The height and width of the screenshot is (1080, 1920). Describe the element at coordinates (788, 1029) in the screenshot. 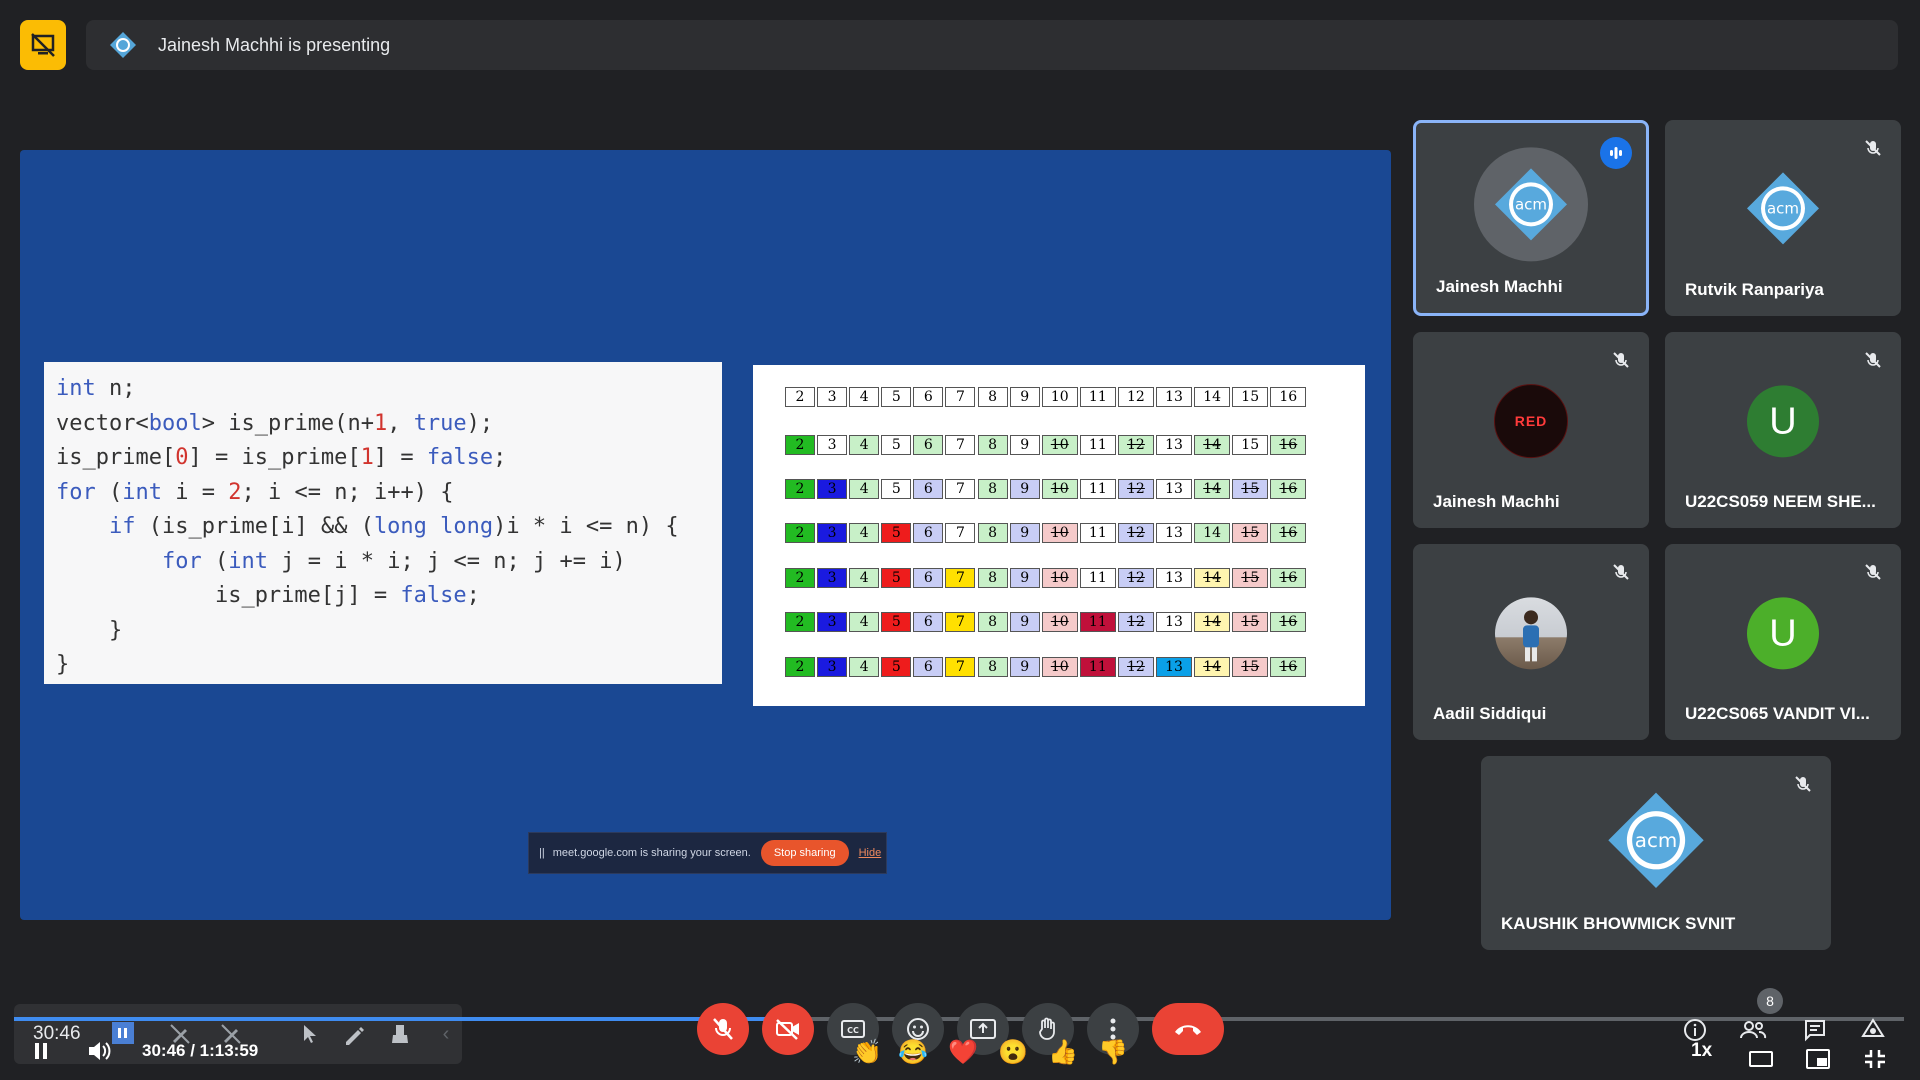

I see `camera-off-button` at that location.